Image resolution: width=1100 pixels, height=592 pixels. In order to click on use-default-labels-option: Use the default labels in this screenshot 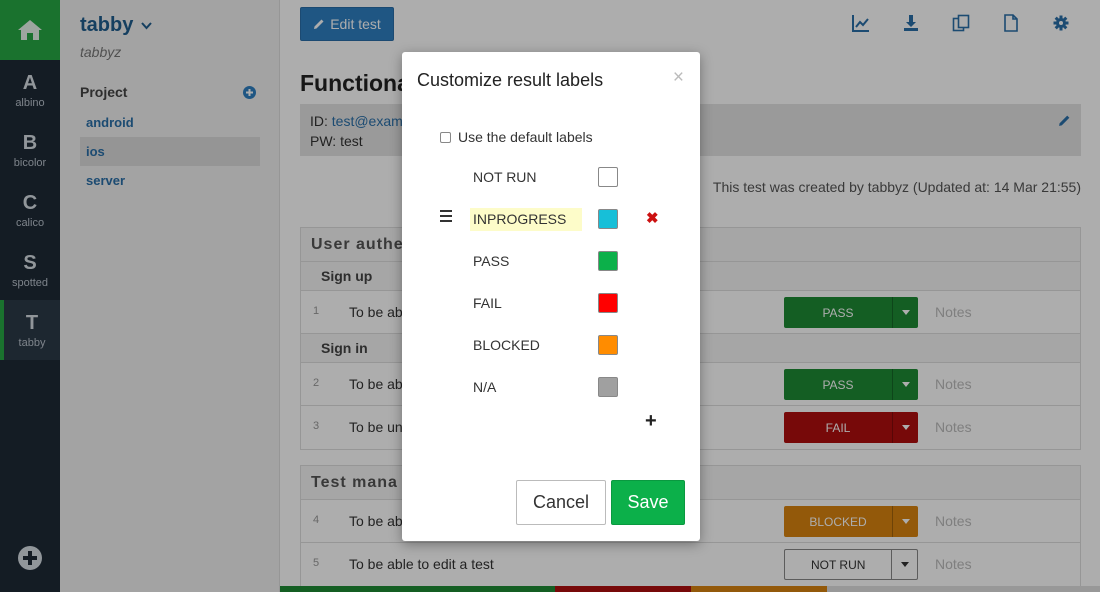, I will do `click(516, 137)`.